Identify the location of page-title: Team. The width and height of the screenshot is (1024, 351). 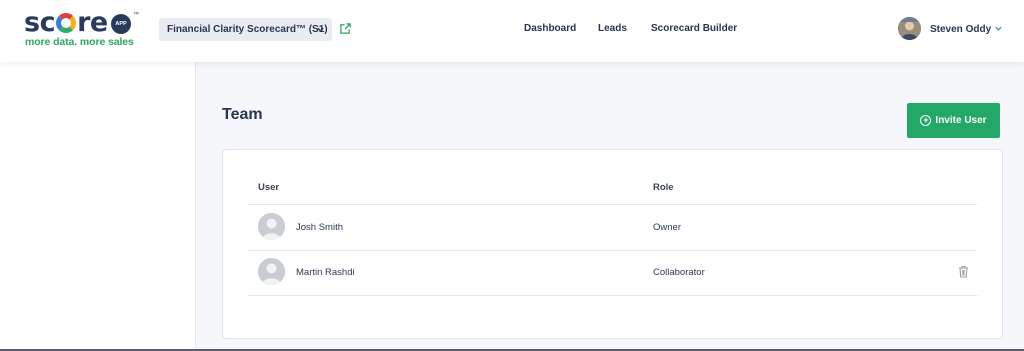
(242, 114).